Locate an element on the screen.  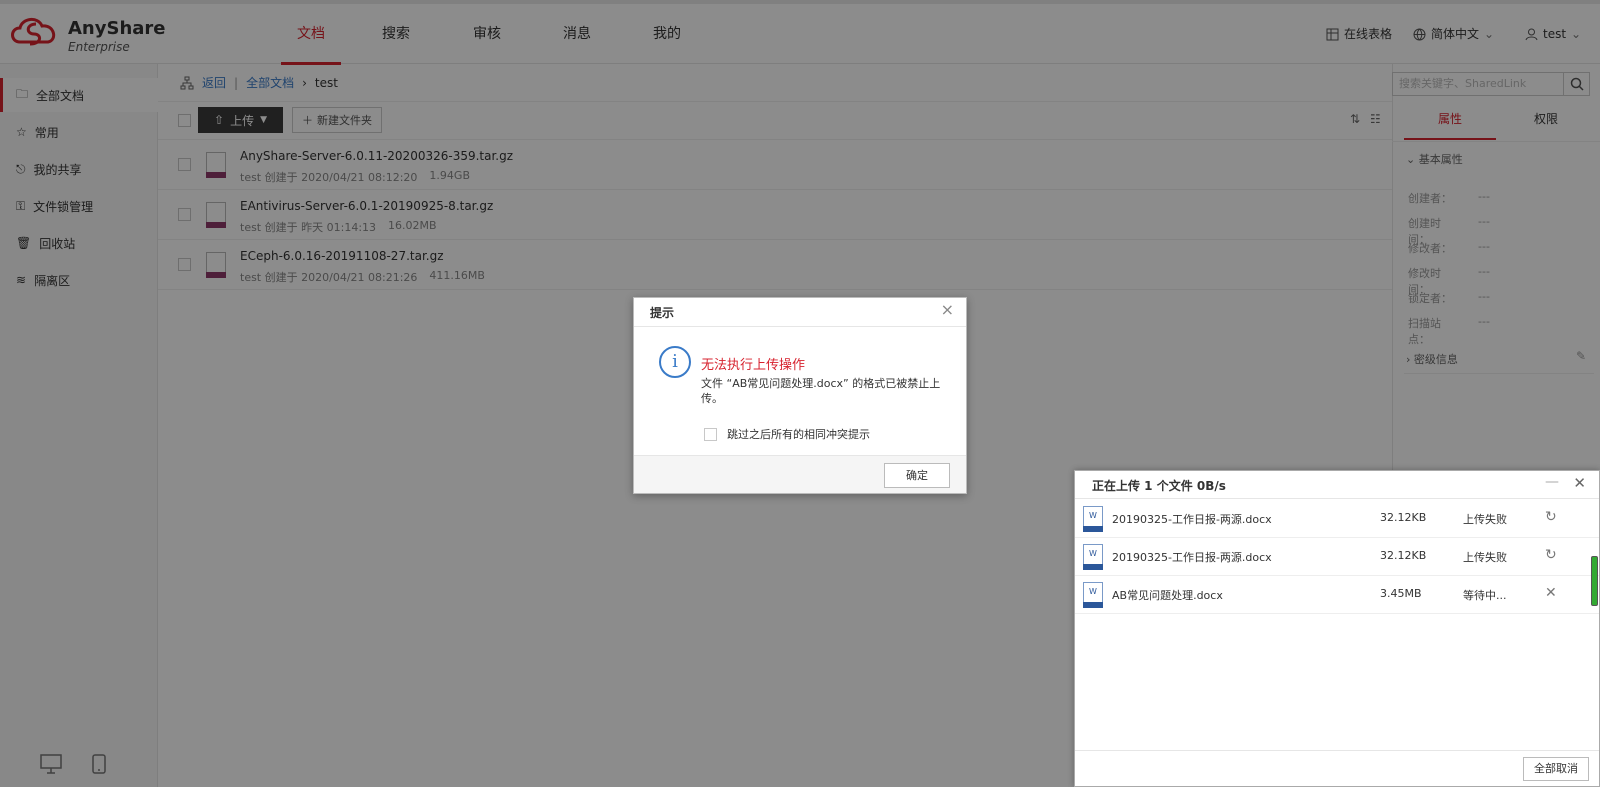
upload-panel-header: 正在上传 1 个文件 0B/s — ✕ is located at coordinates (1337, 485).